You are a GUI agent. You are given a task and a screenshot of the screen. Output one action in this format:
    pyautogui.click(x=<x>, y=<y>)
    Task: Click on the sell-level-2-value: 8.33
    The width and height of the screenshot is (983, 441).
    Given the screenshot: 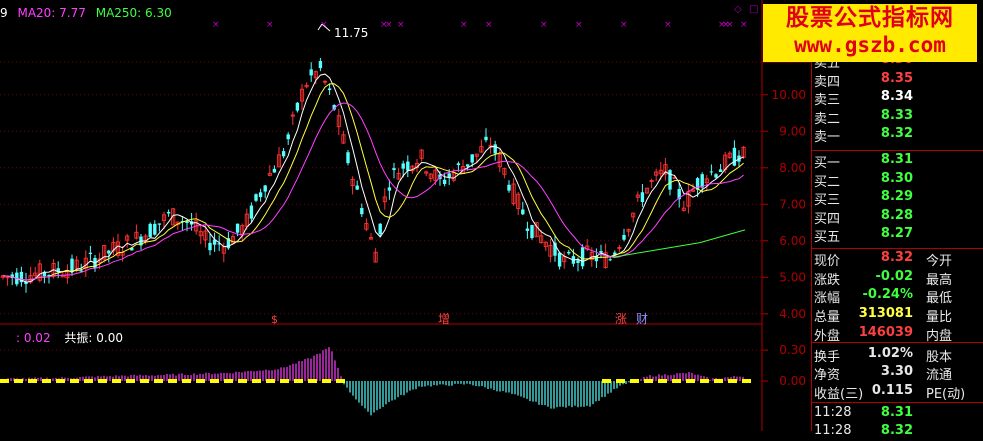 What is the action you would take?
    pyautogui.click(x=896, y=115)
    